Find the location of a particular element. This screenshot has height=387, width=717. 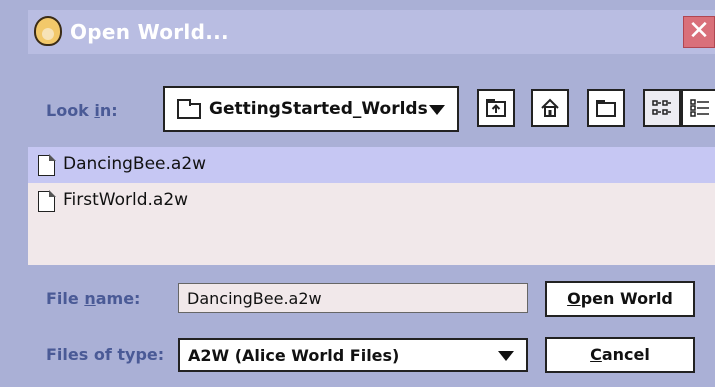

new-folder-icon is located at coordinates (606, 108).